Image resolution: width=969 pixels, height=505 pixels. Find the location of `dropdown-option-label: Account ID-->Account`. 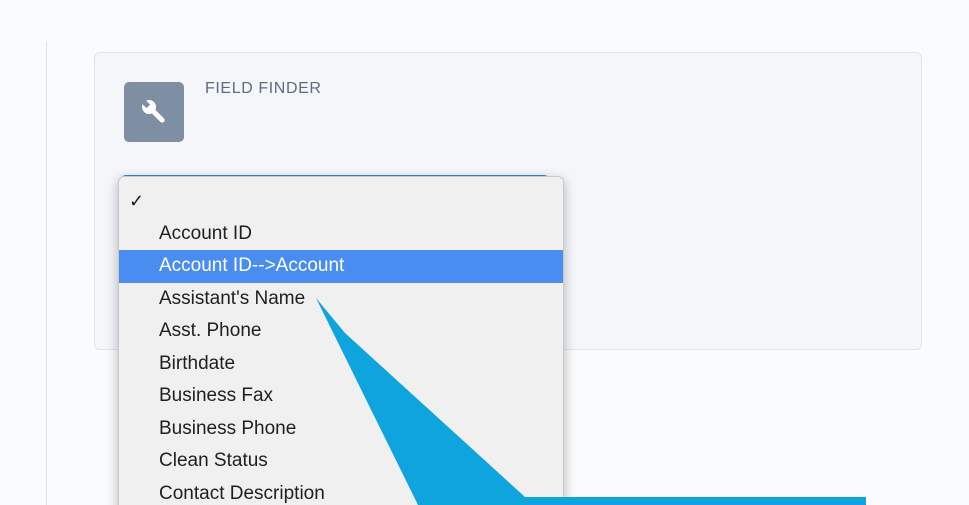

dropdown-option-label: Account ID-->Account is located at coordinates (252, 265).